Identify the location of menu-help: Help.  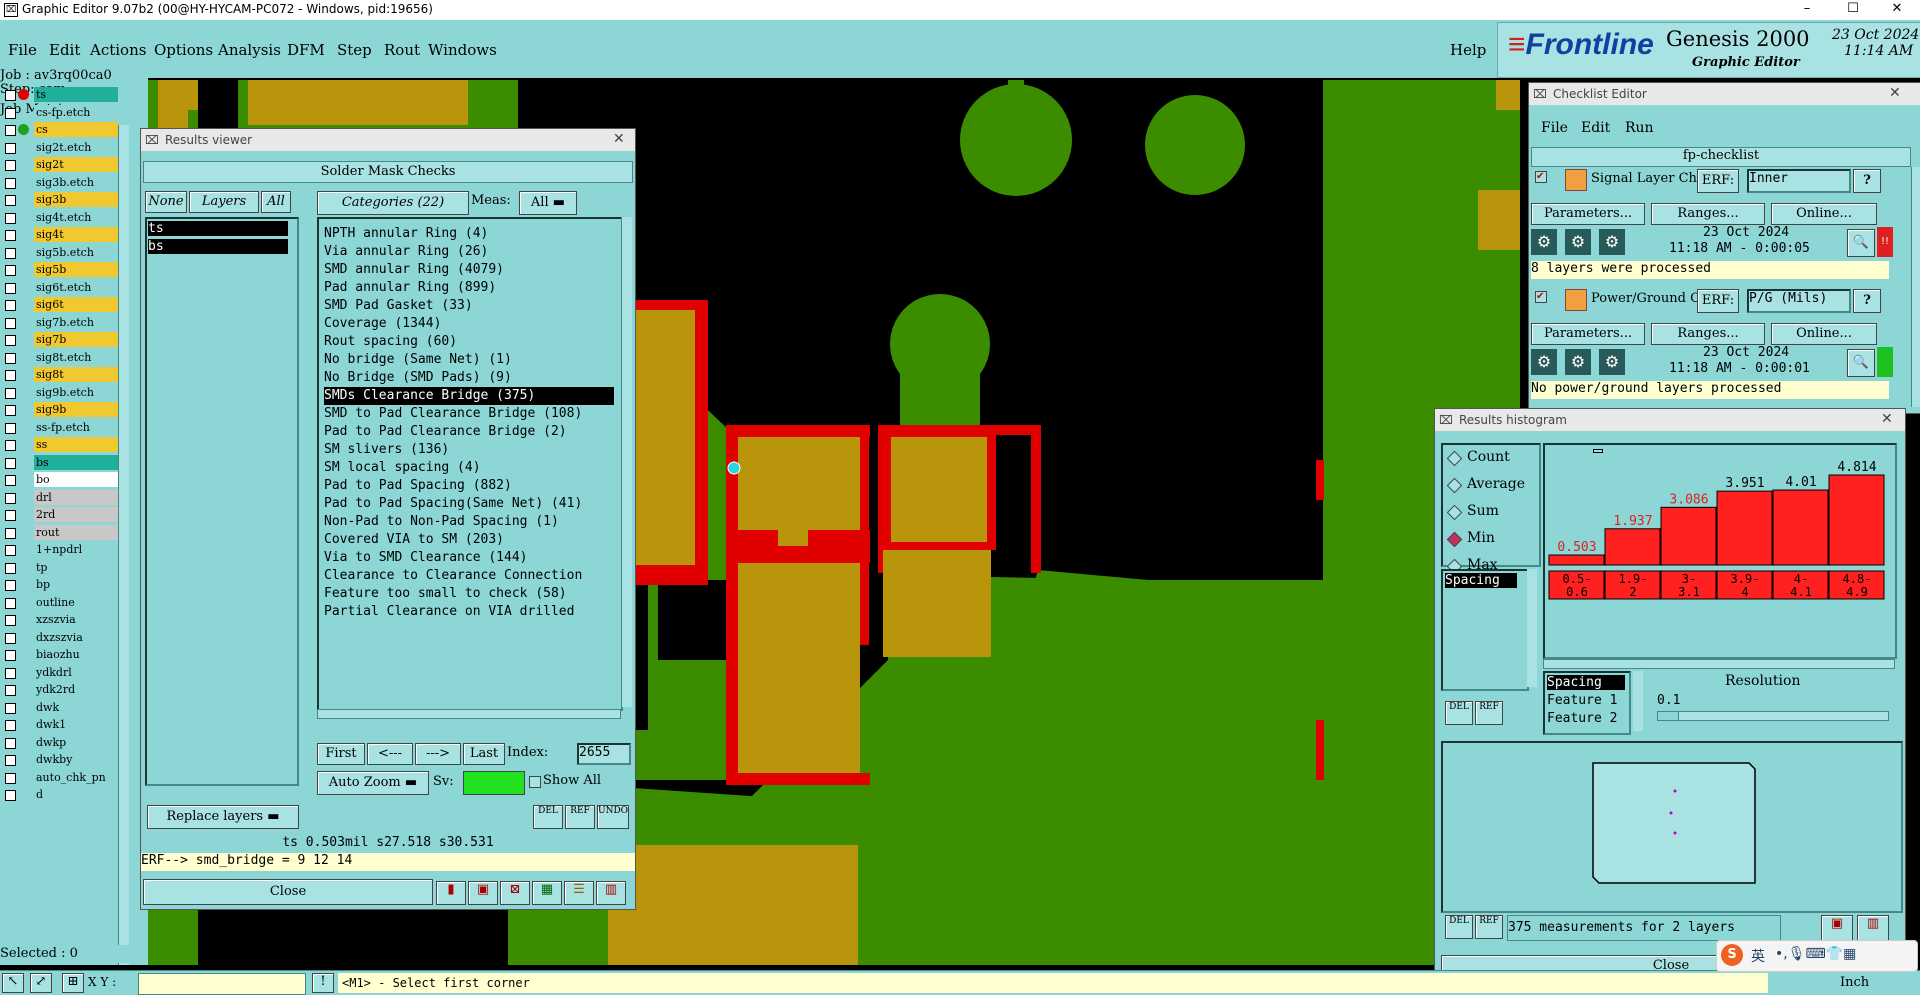
(1468, 50).